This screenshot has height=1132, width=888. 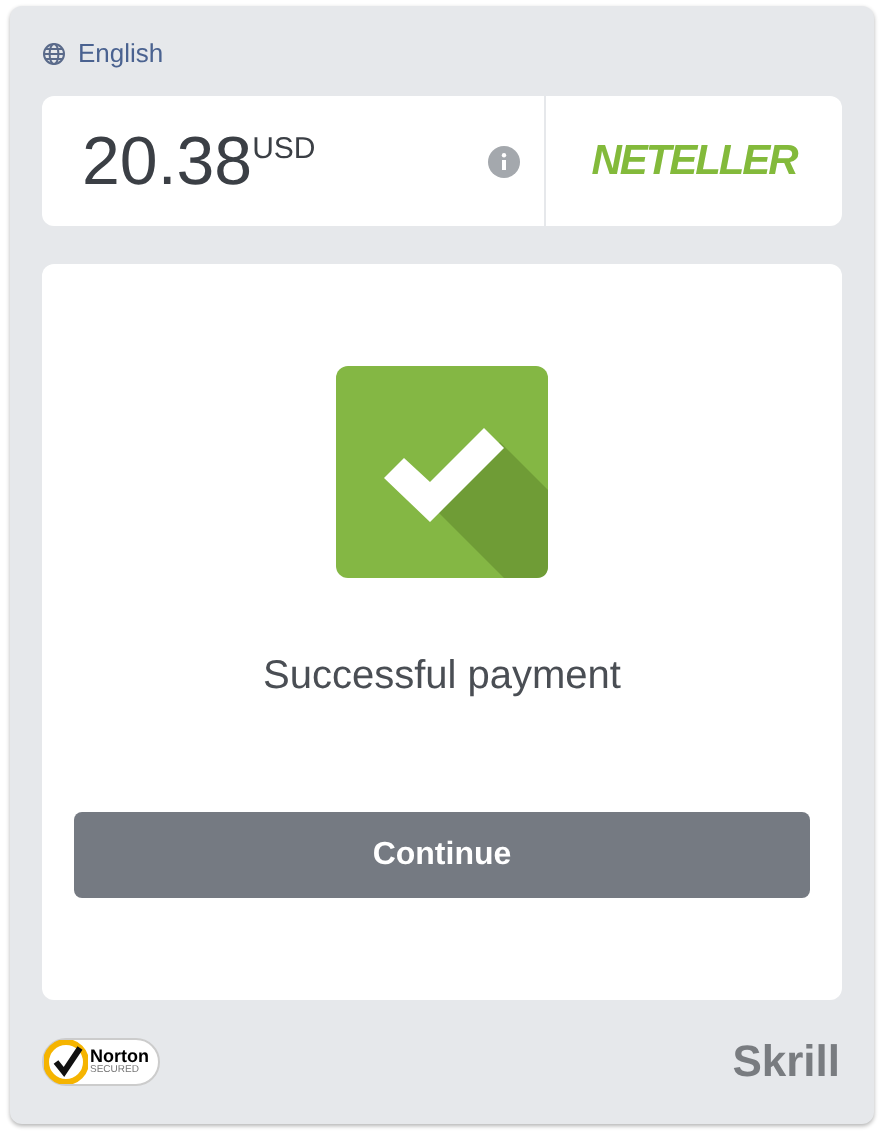 What do you see at coordinates (284, 150) in the screenshot?
I see `currency-label: USD` at bounding box center [284, 150].